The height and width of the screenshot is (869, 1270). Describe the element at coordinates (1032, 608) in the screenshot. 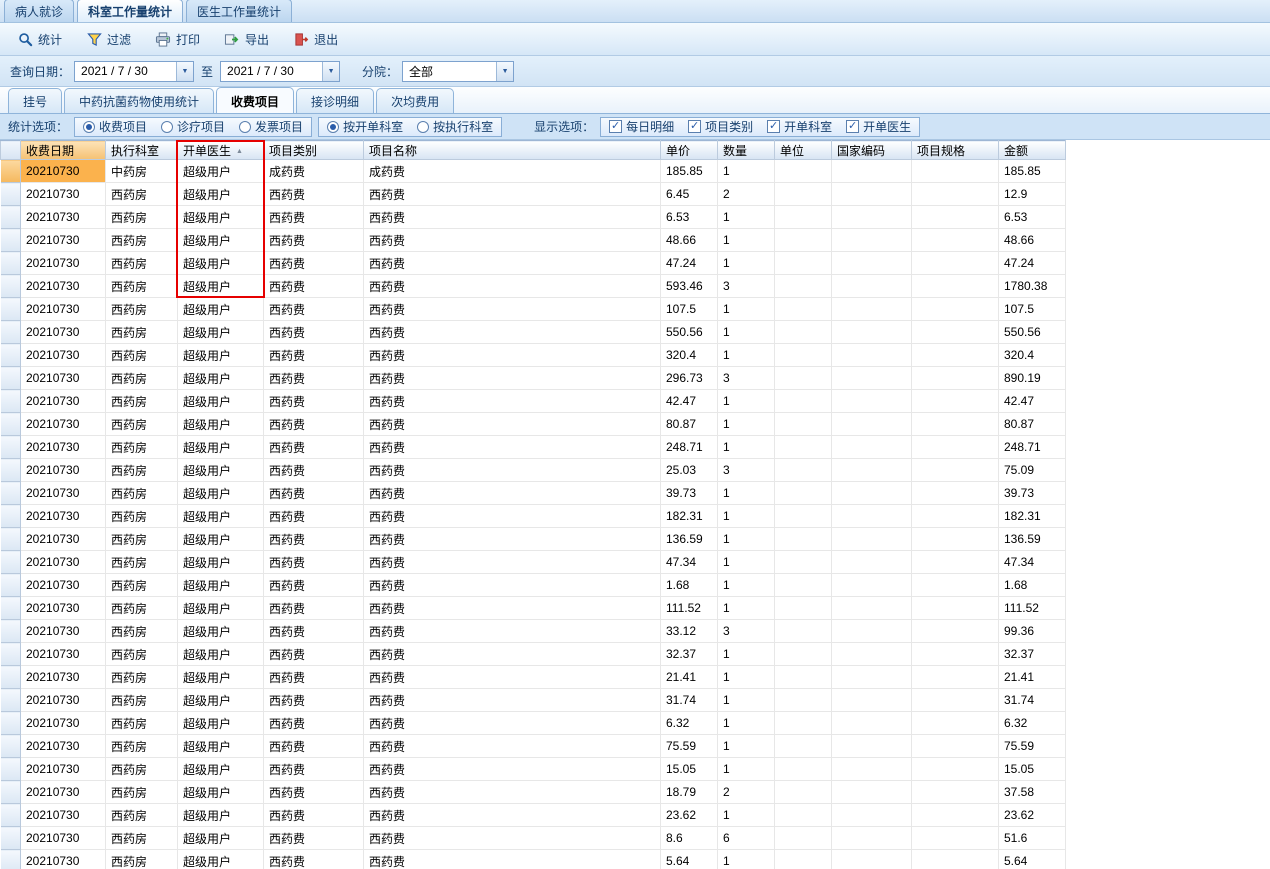

I see `cell-amount: 111.52` at that location.